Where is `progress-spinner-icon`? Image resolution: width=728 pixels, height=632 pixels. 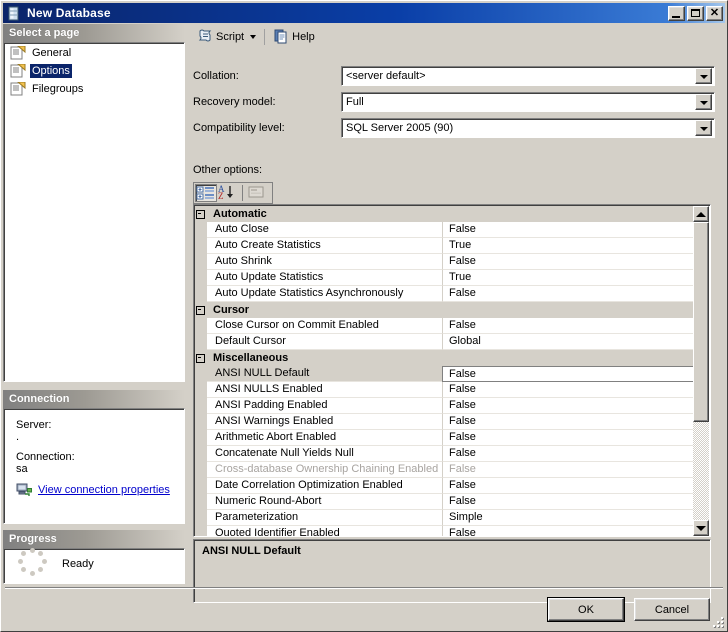 progress-spinner-icon is located at coordinates (32, 564).